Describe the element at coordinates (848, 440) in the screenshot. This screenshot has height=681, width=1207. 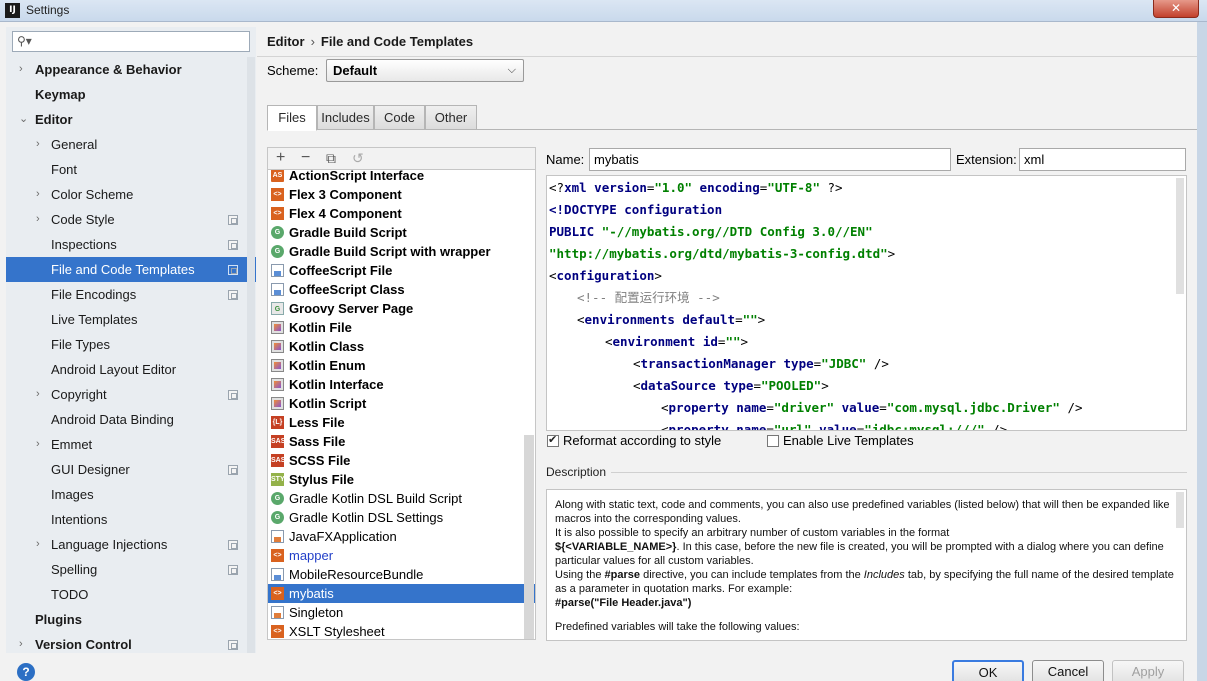
I see `live-templates-label: Enable Live Templates` at that location.